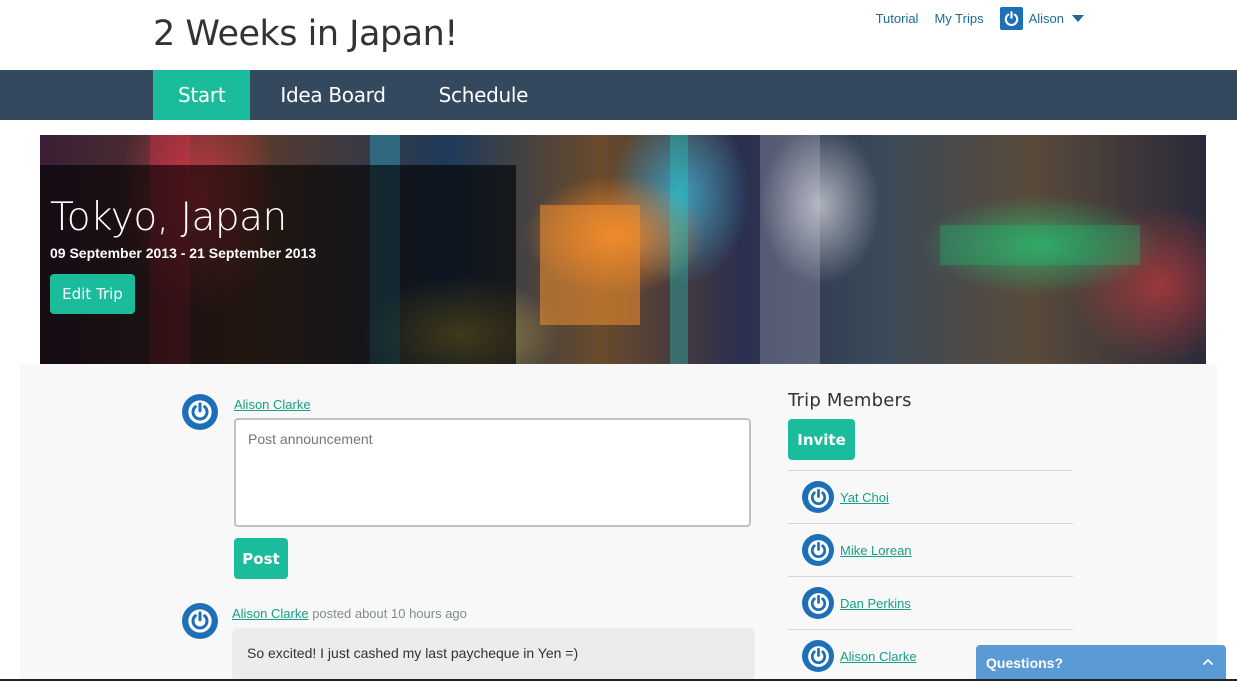 The height and width of the screenshot is (681, 1237). Describe the element at coordinates (331, 95) in the screenshot. I see `tab-idea-board: Idea Board` at that location.